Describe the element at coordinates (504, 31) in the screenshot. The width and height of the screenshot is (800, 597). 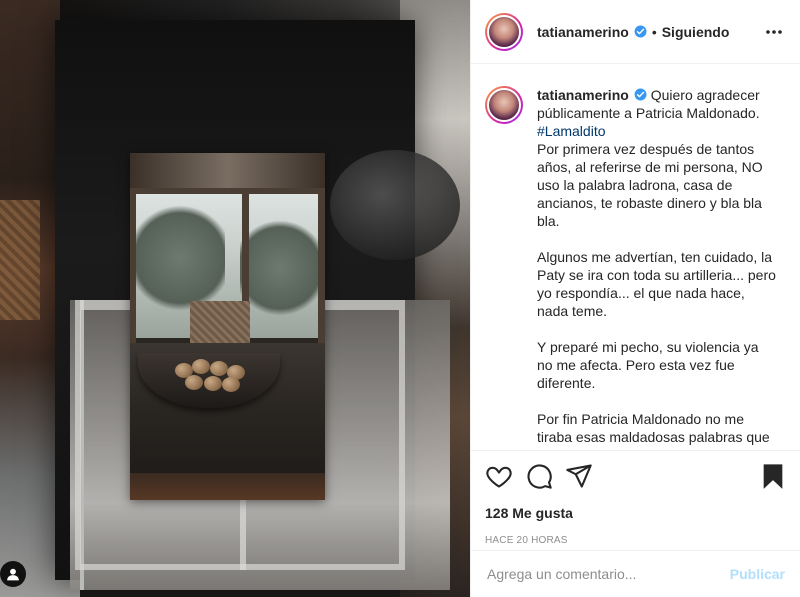
I see `author-avatar` at that location.